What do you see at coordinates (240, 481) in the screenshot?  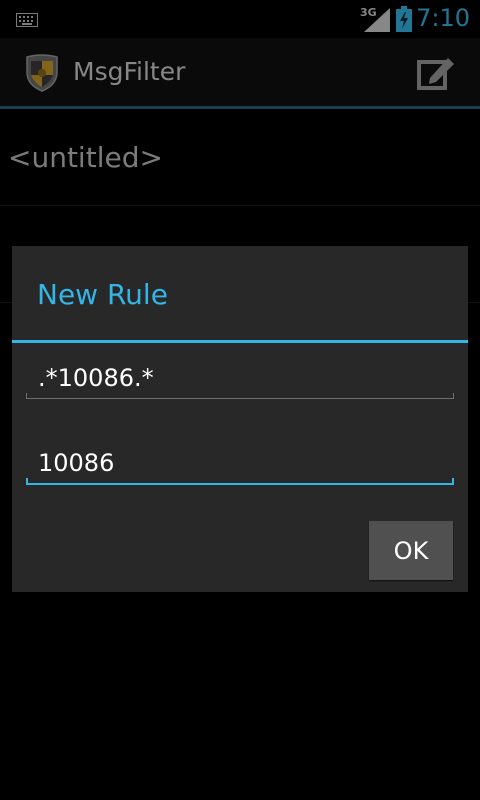 I see `number-field-underline` at bounding box center [240, 481].